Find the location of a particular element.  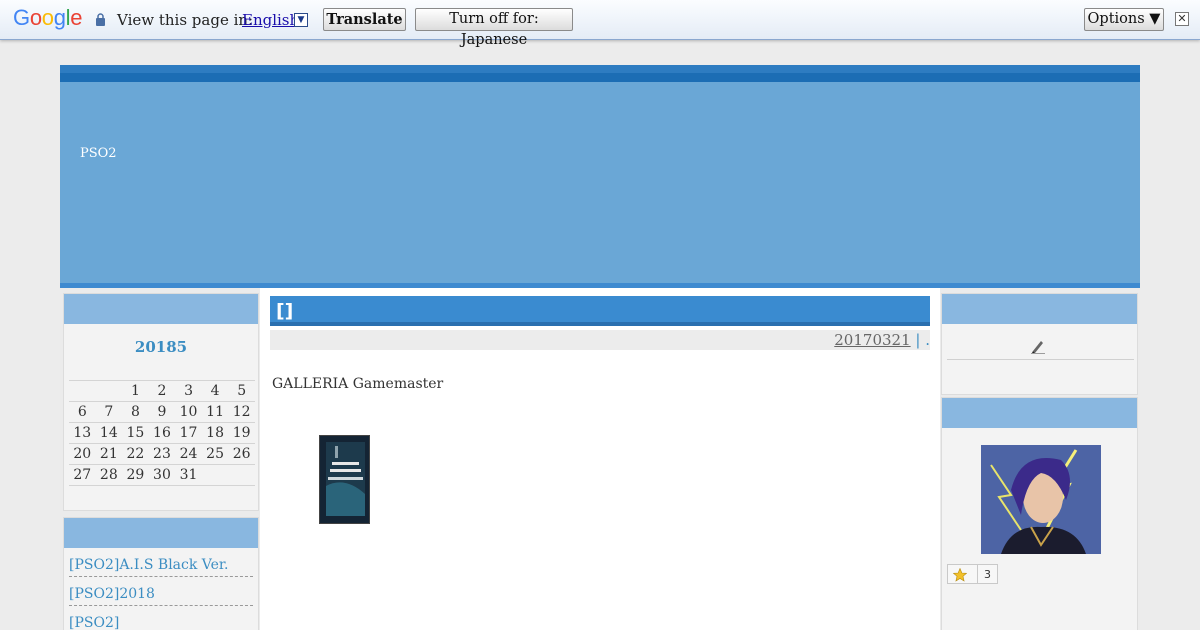

right-sidebar: 3 is located at coordinates (1040, 459).